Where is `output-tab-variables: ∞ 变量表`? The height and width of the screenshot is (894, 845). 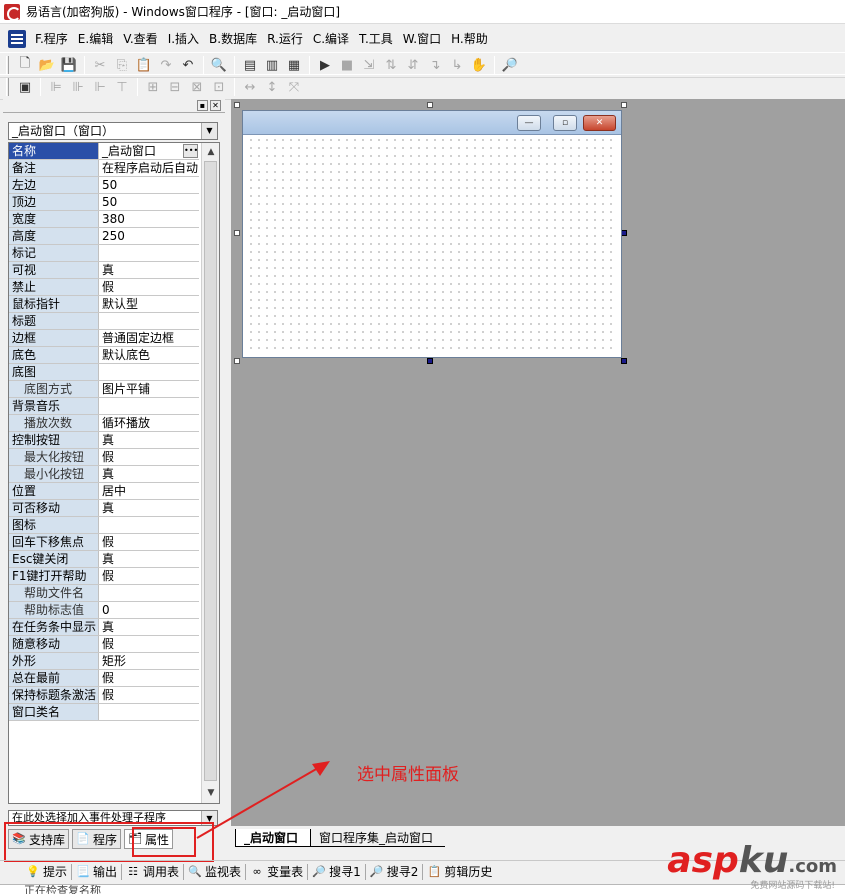 output-tab-variables: ∞ 变量表 is located at coordinates (276, 872).